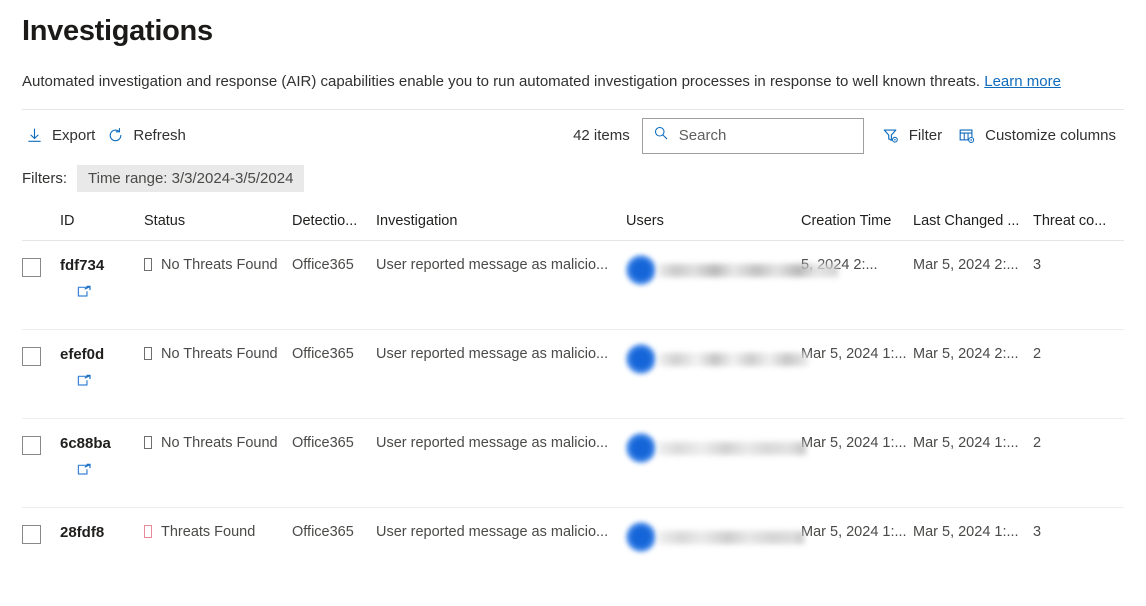 Image resolution: width=1146 pixels, height=606 pixels. Describe the element at coordinates (117, 31) in the screenshot. I see `page-title: Investigations` at that location.